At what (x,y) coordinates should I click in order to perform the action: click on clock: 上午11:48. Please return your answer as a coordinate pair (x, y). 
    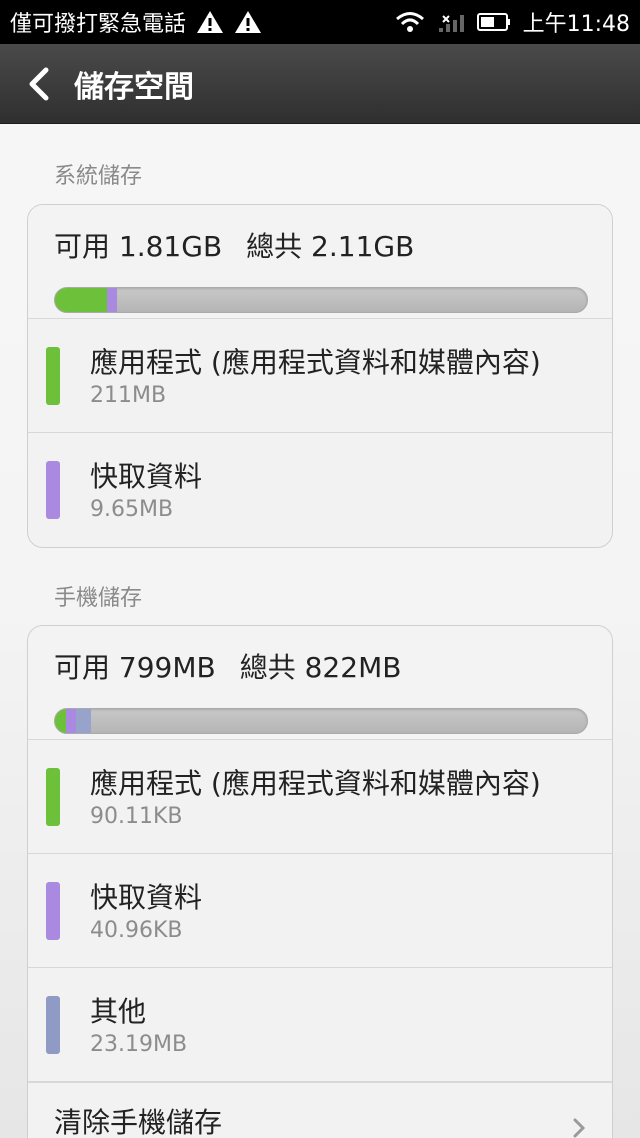
    Looking at the image, I should click on (576, 24).